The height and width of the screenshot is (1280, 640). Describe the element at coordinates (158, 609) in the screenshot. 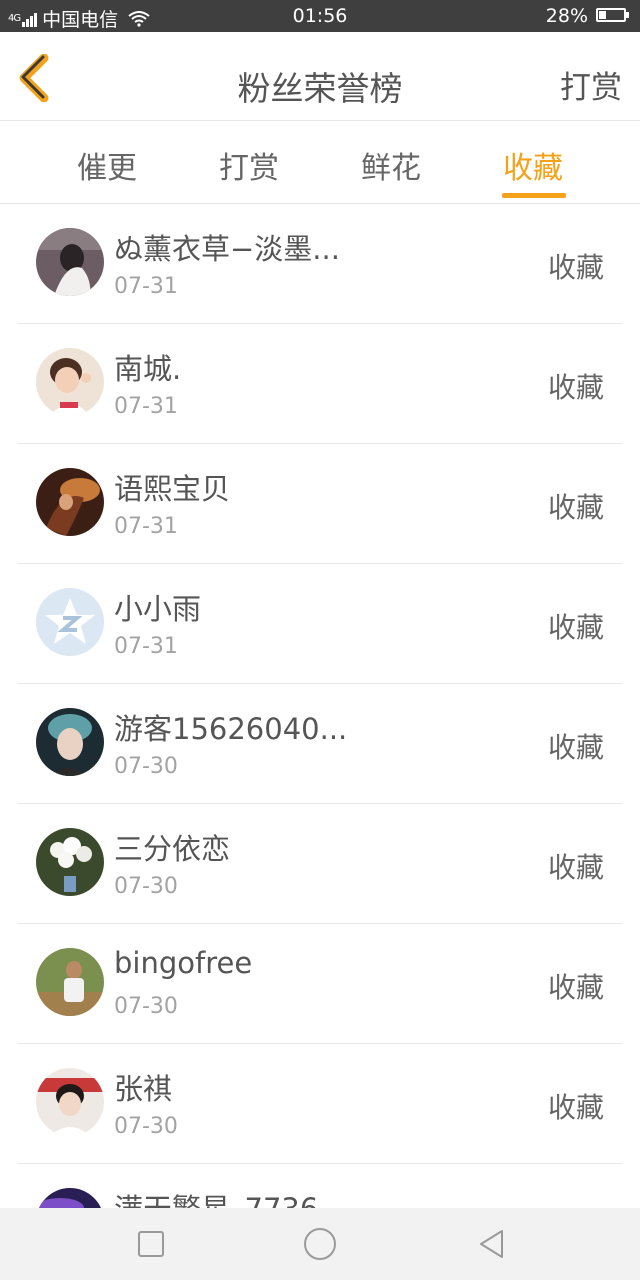

I see `user-name: 小小雨` at that location.